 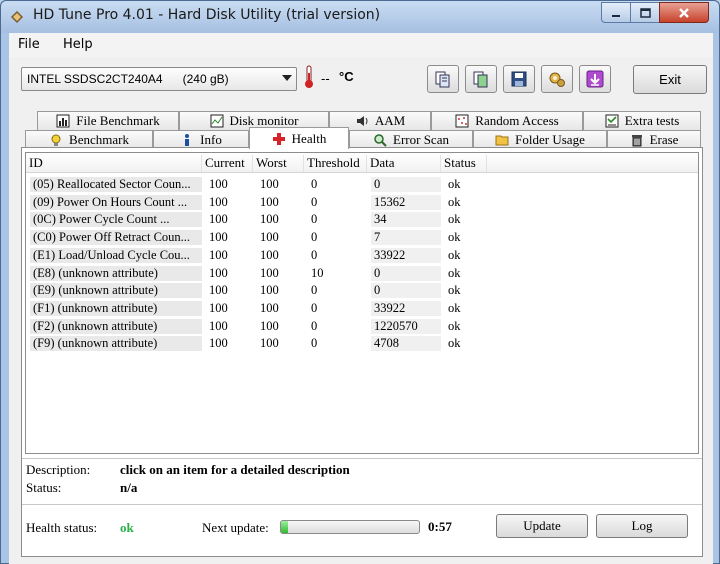 I want to click on column-header-threshold: Threshold, so click(x=335, y=163).